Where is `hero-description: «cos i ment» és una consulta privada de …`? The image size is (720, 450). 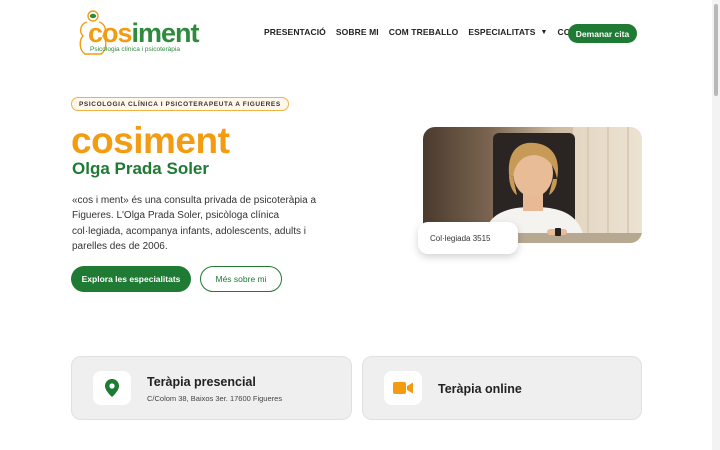
hero-description: «cos i ment» és una consulta privada de … is located at coordinates (194, 224).